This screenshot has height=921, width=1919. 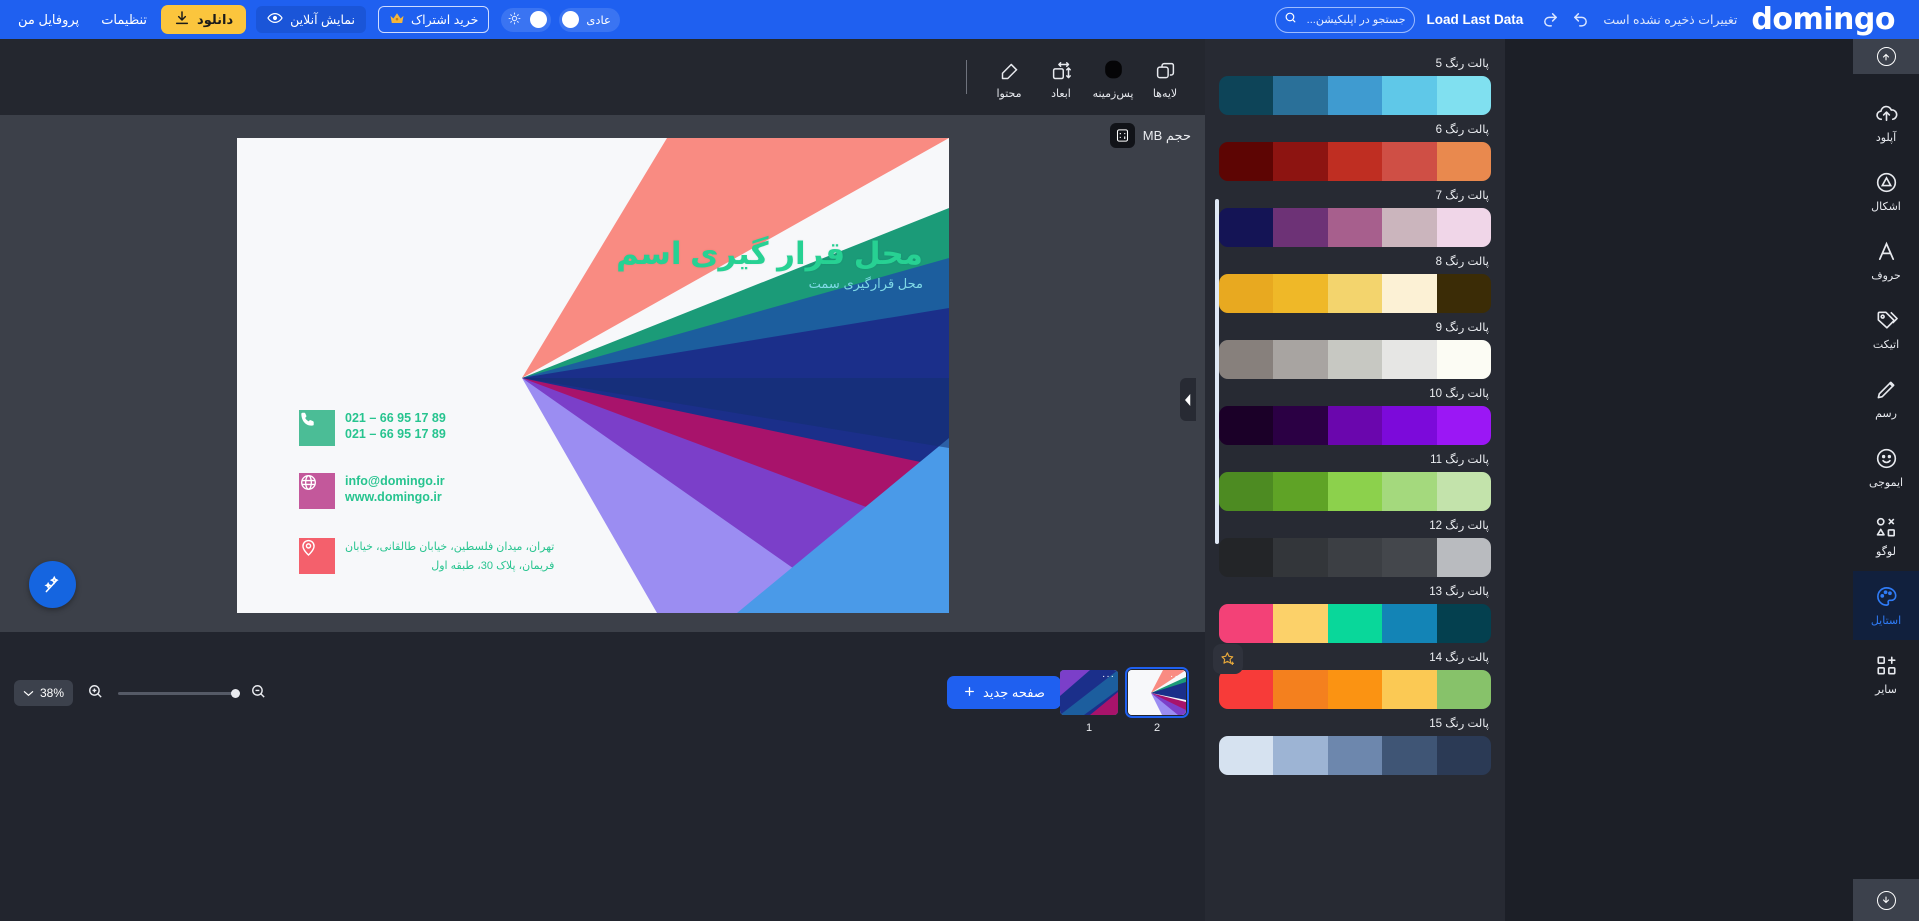 What do you see at coordinates (1009, 77) in the screenshot?
I see `tool-content: محتوا` at bounding box center [1009, 77].